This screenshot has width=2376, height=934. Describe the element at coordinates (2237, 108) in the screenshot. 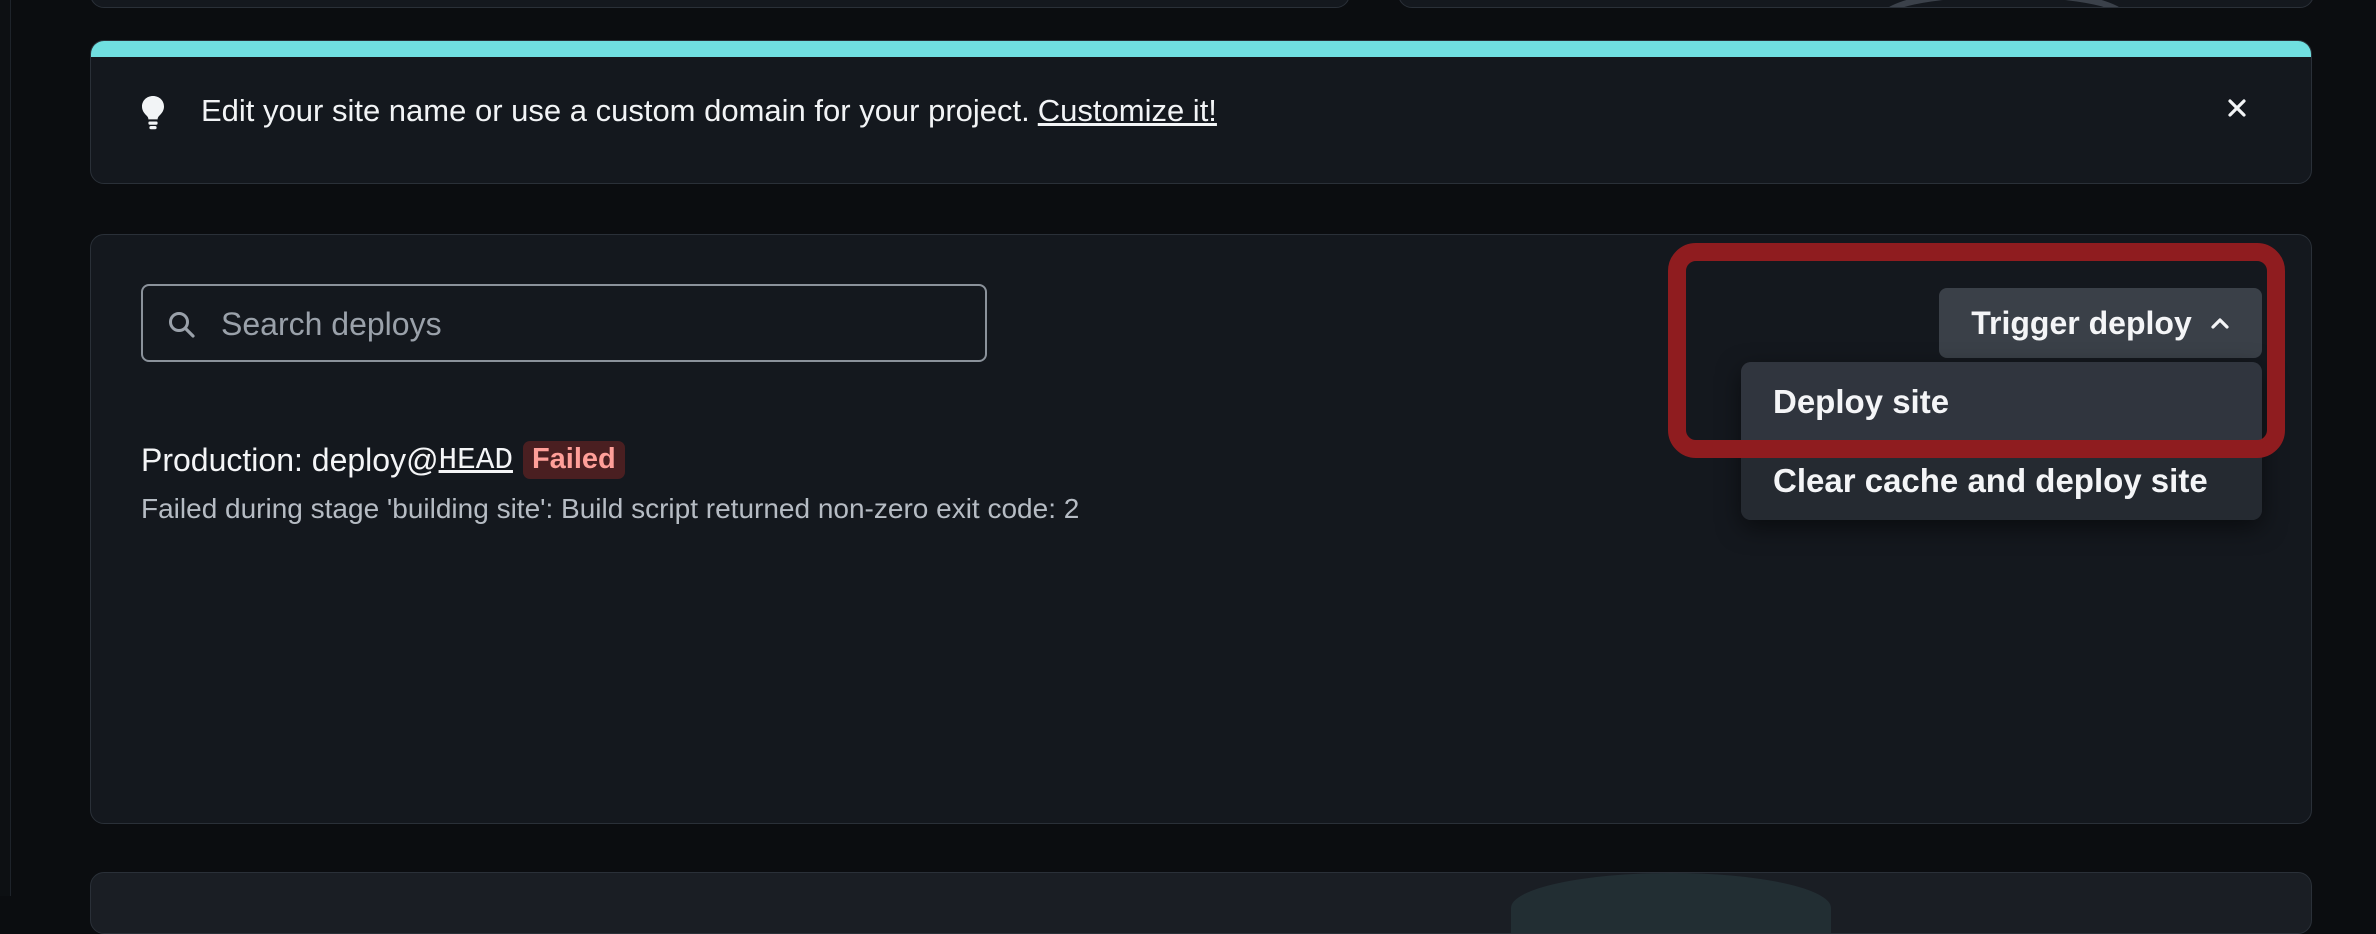

I see `close-icon` at that location.